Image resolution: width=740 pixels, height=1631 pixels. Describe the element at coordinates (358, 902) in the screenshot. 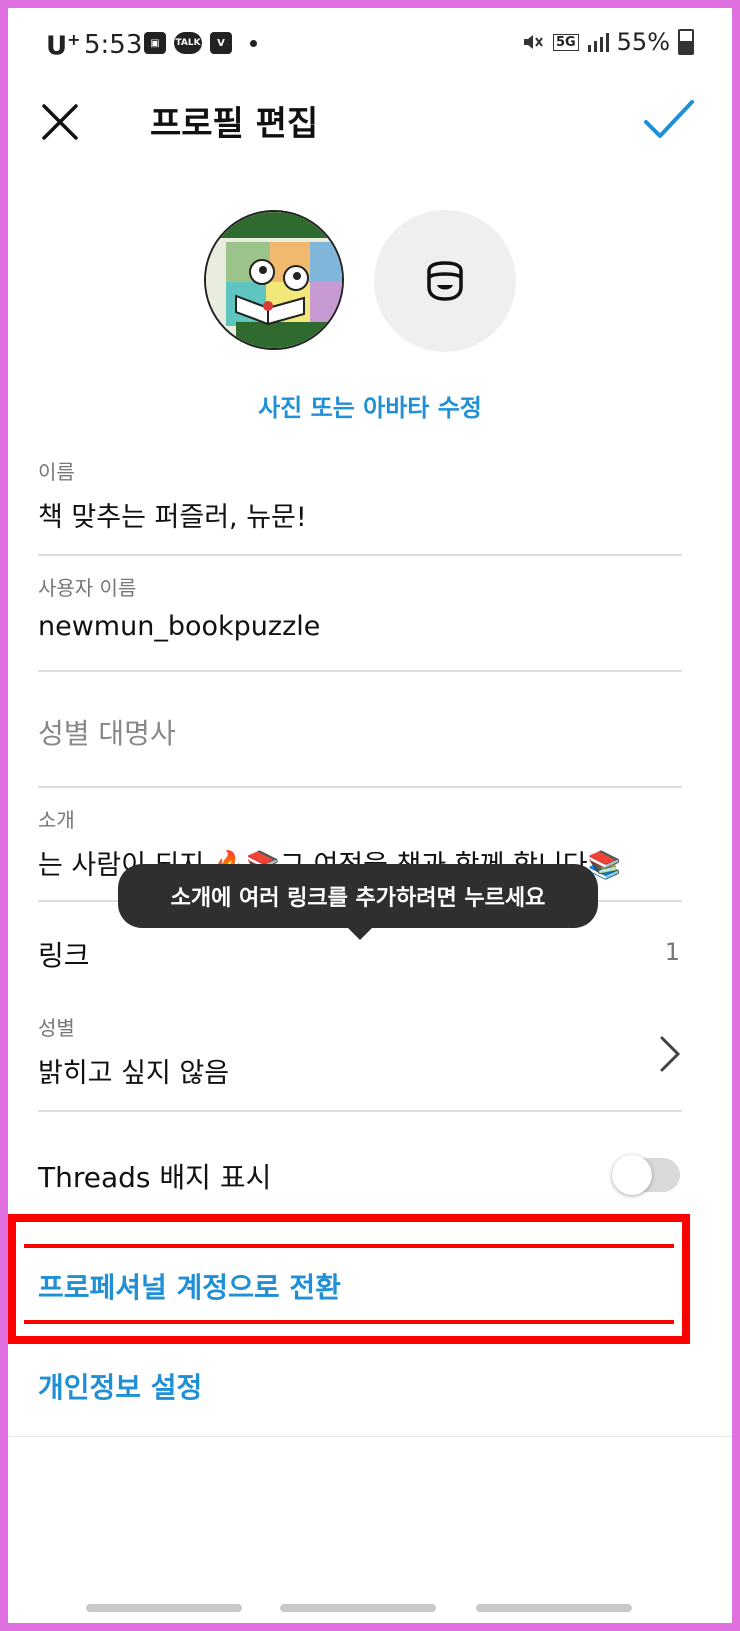

I see `links-tooltip: 소개에 여러 링크를 추가하려면 누르세요` at that location.